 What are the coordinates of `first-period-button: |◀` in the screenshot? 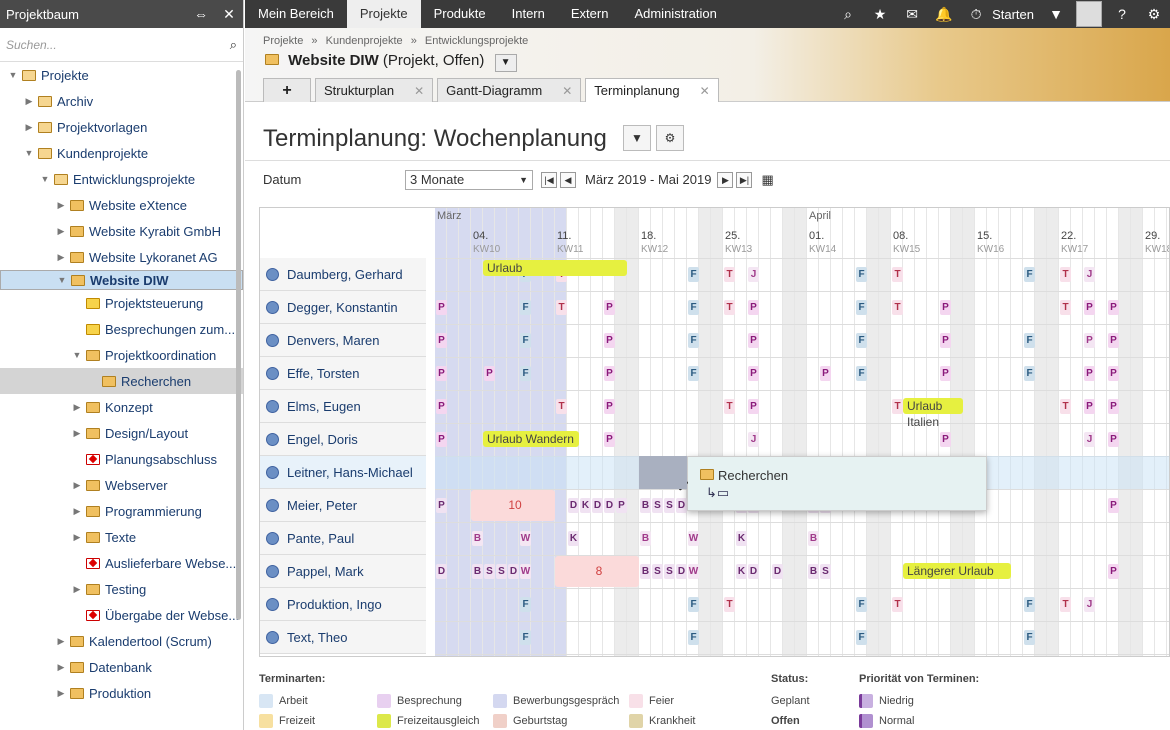 It's located at (549, 179).